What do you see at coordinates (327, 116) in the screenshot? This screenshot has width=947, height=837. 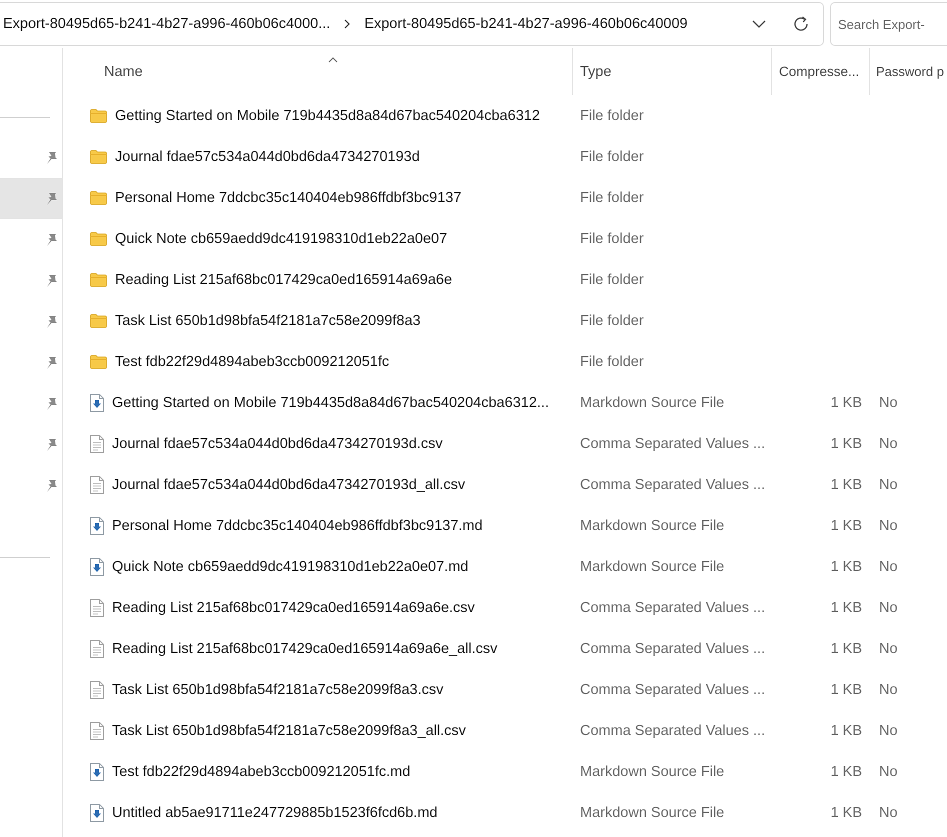 I see `file-name: Getting Started on Mobile 719b4435d8a84d67bac540204cba6312` at bounding box center [327, 116].